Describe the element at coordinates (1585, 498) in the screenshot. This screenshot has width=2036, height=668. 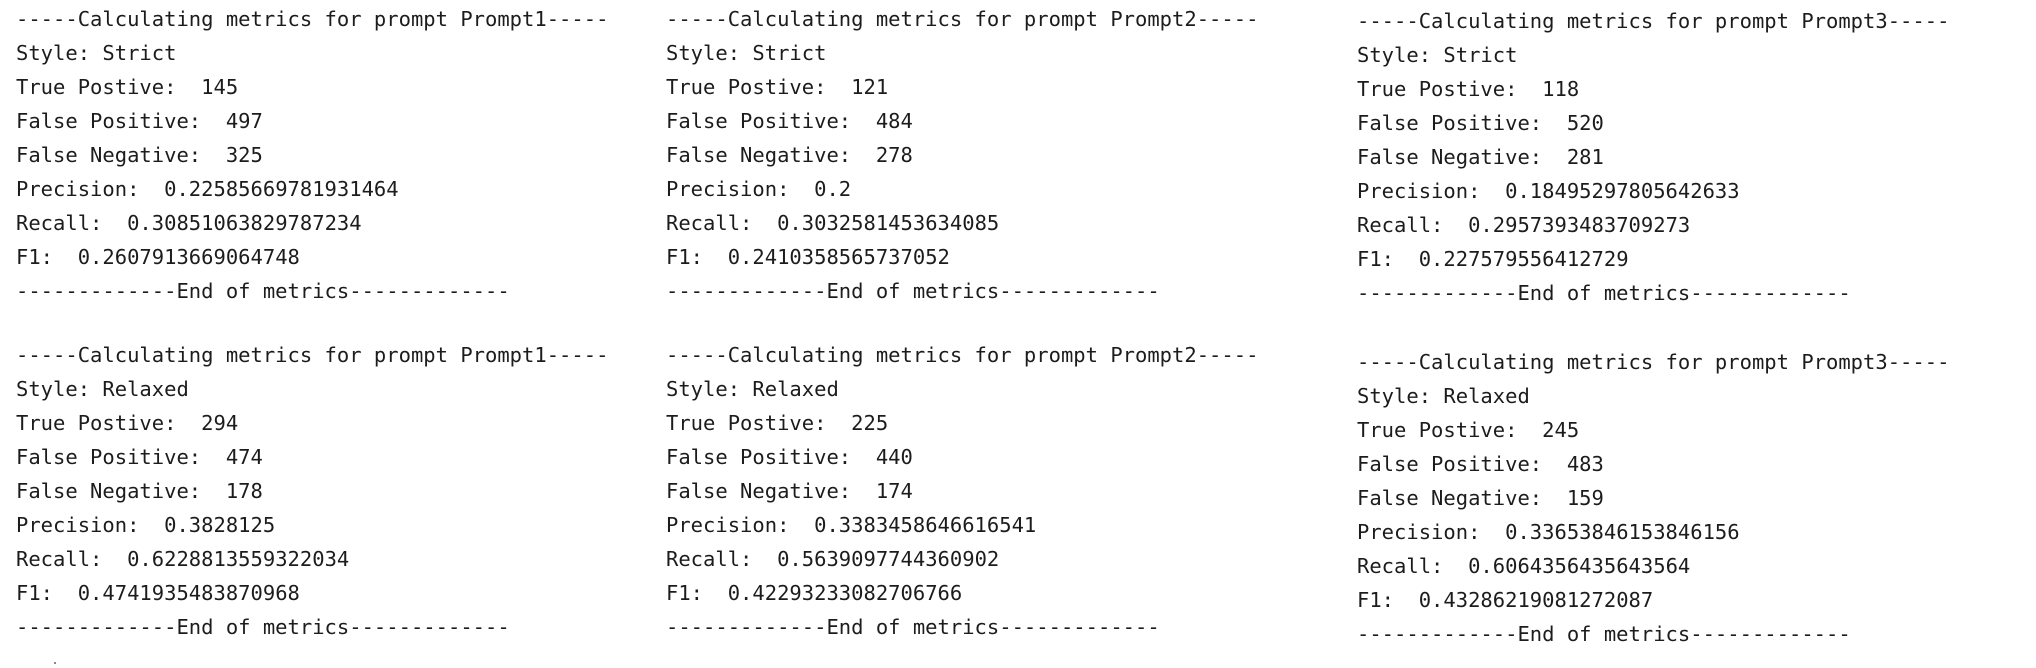
I see `false-negative-value: 159` at that location.